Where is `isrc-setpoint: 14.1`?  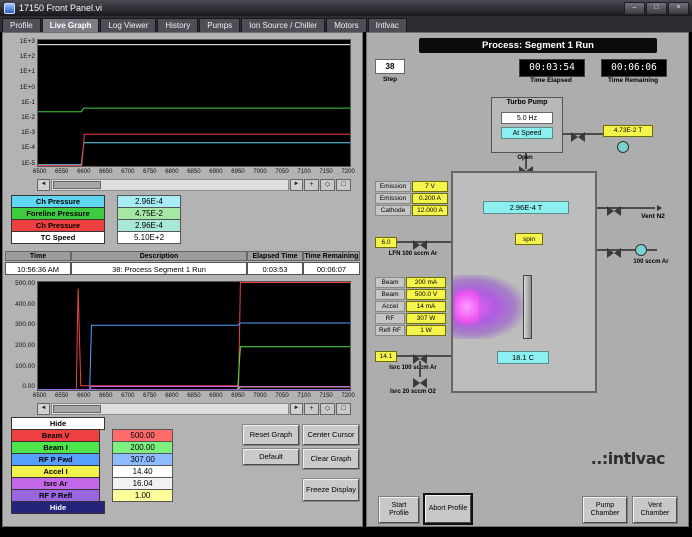 isrc-setpoint: 14.1 is located at coordinates (386, 356).